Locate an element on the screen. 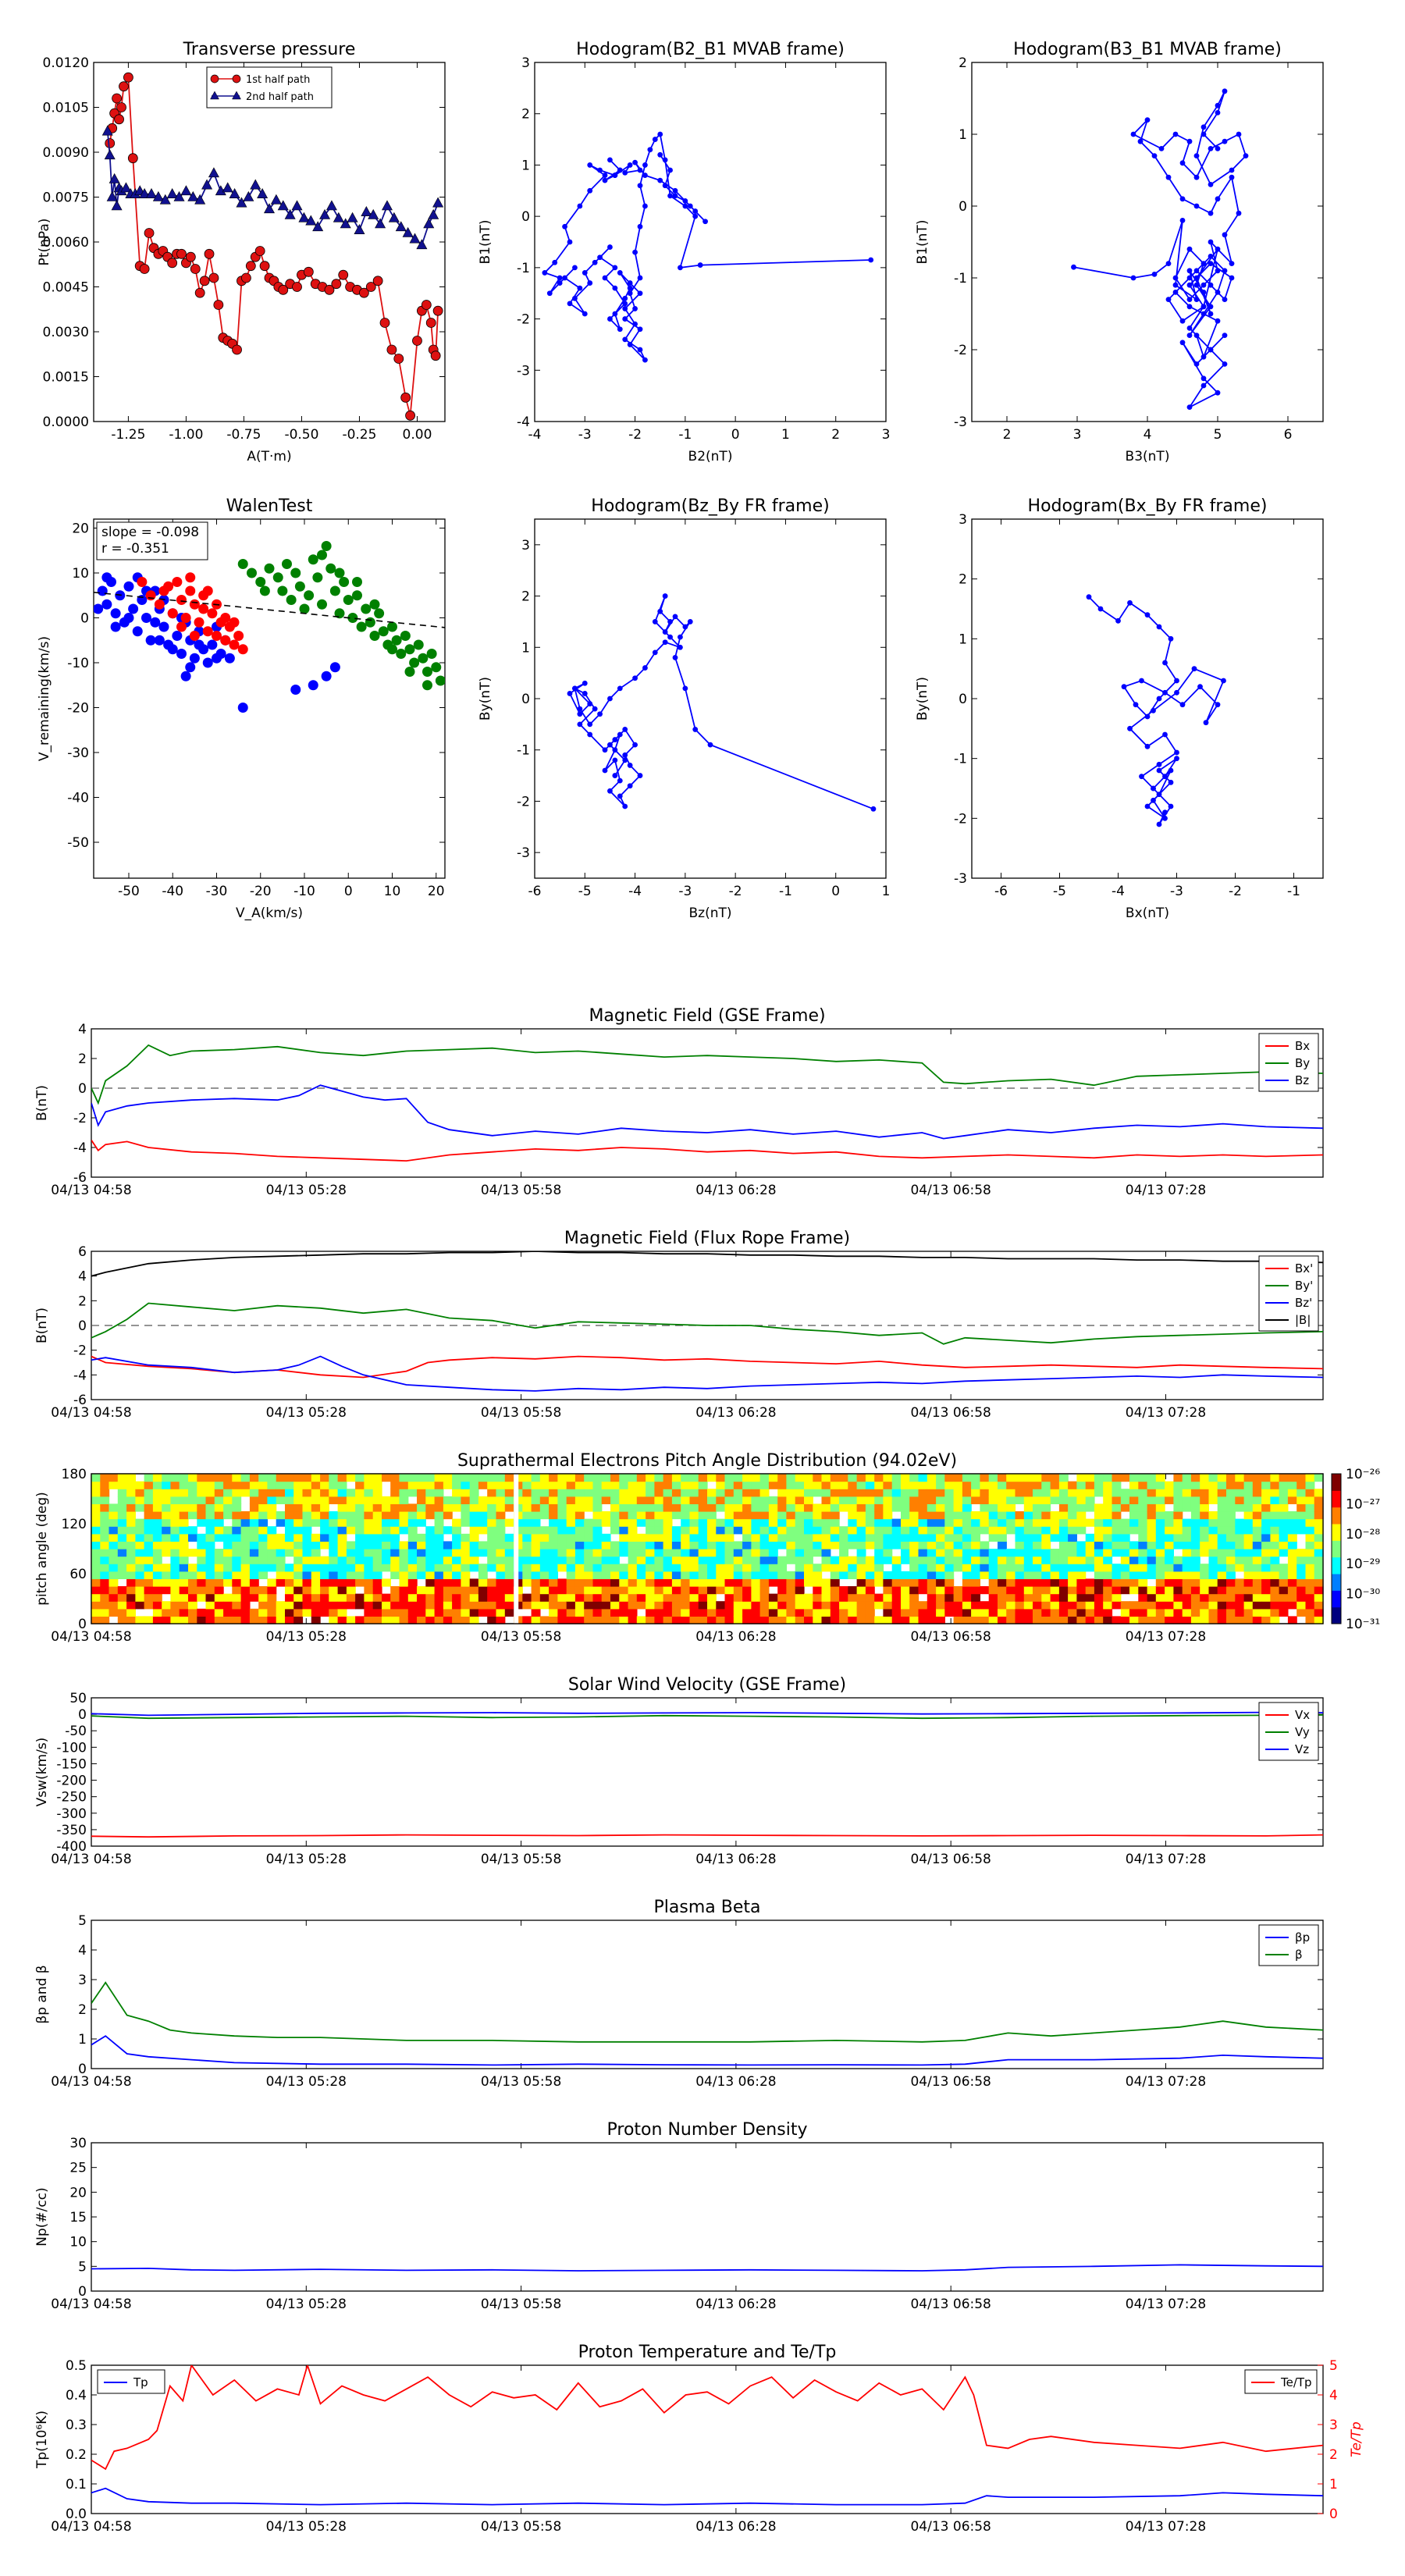 Image resolution: width=1405 pixels, height=2576 pixels. x-tick-label: -4 is located at coordinates (1118, 891).